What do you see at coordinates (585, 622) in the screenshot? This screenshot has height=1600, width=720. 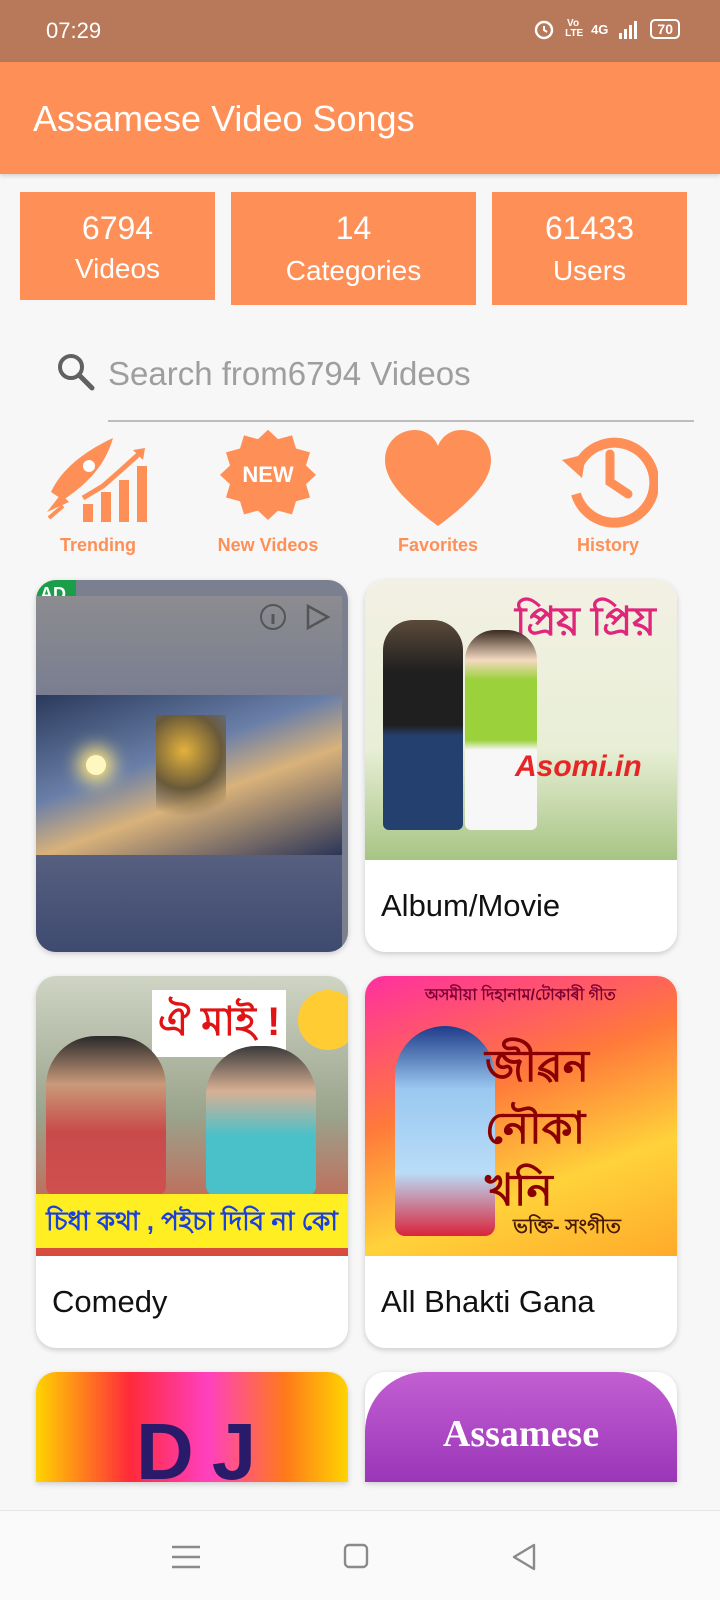 I see `thumb-title: প্ৰিয় প্ৰিয়` at bounding box center [585, 622].